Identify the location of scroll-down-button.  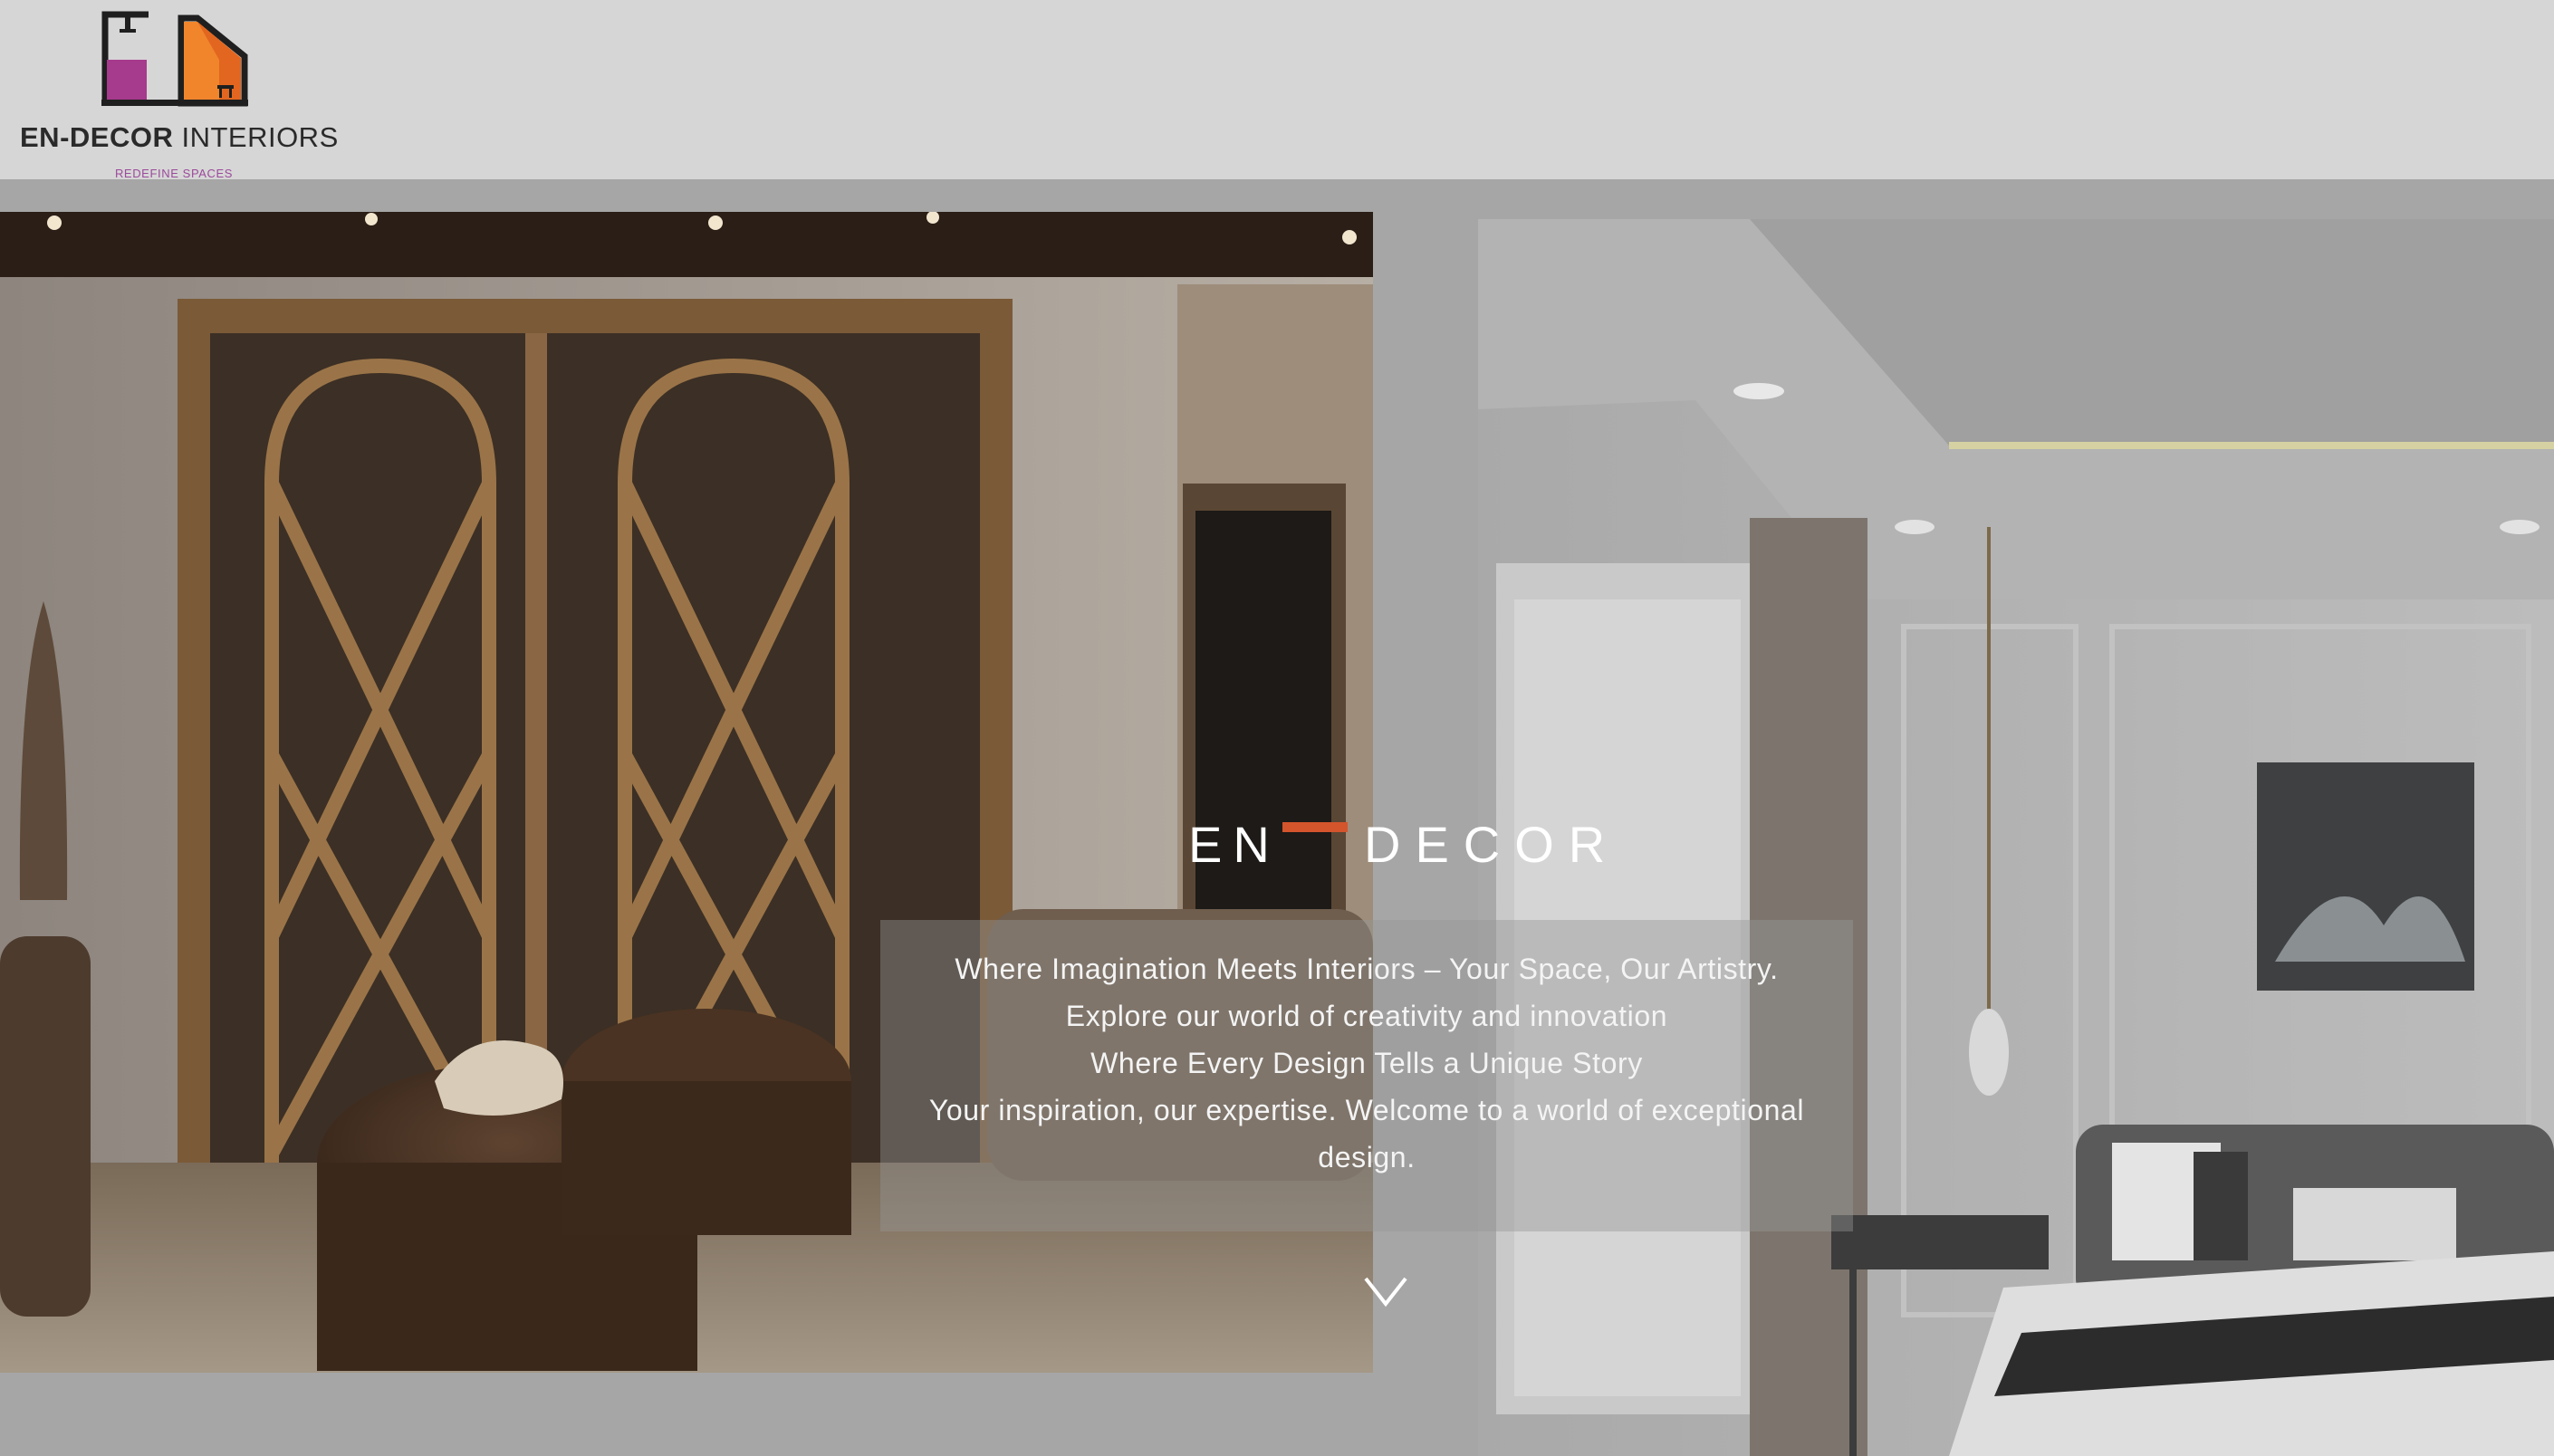
(1385, 1291).